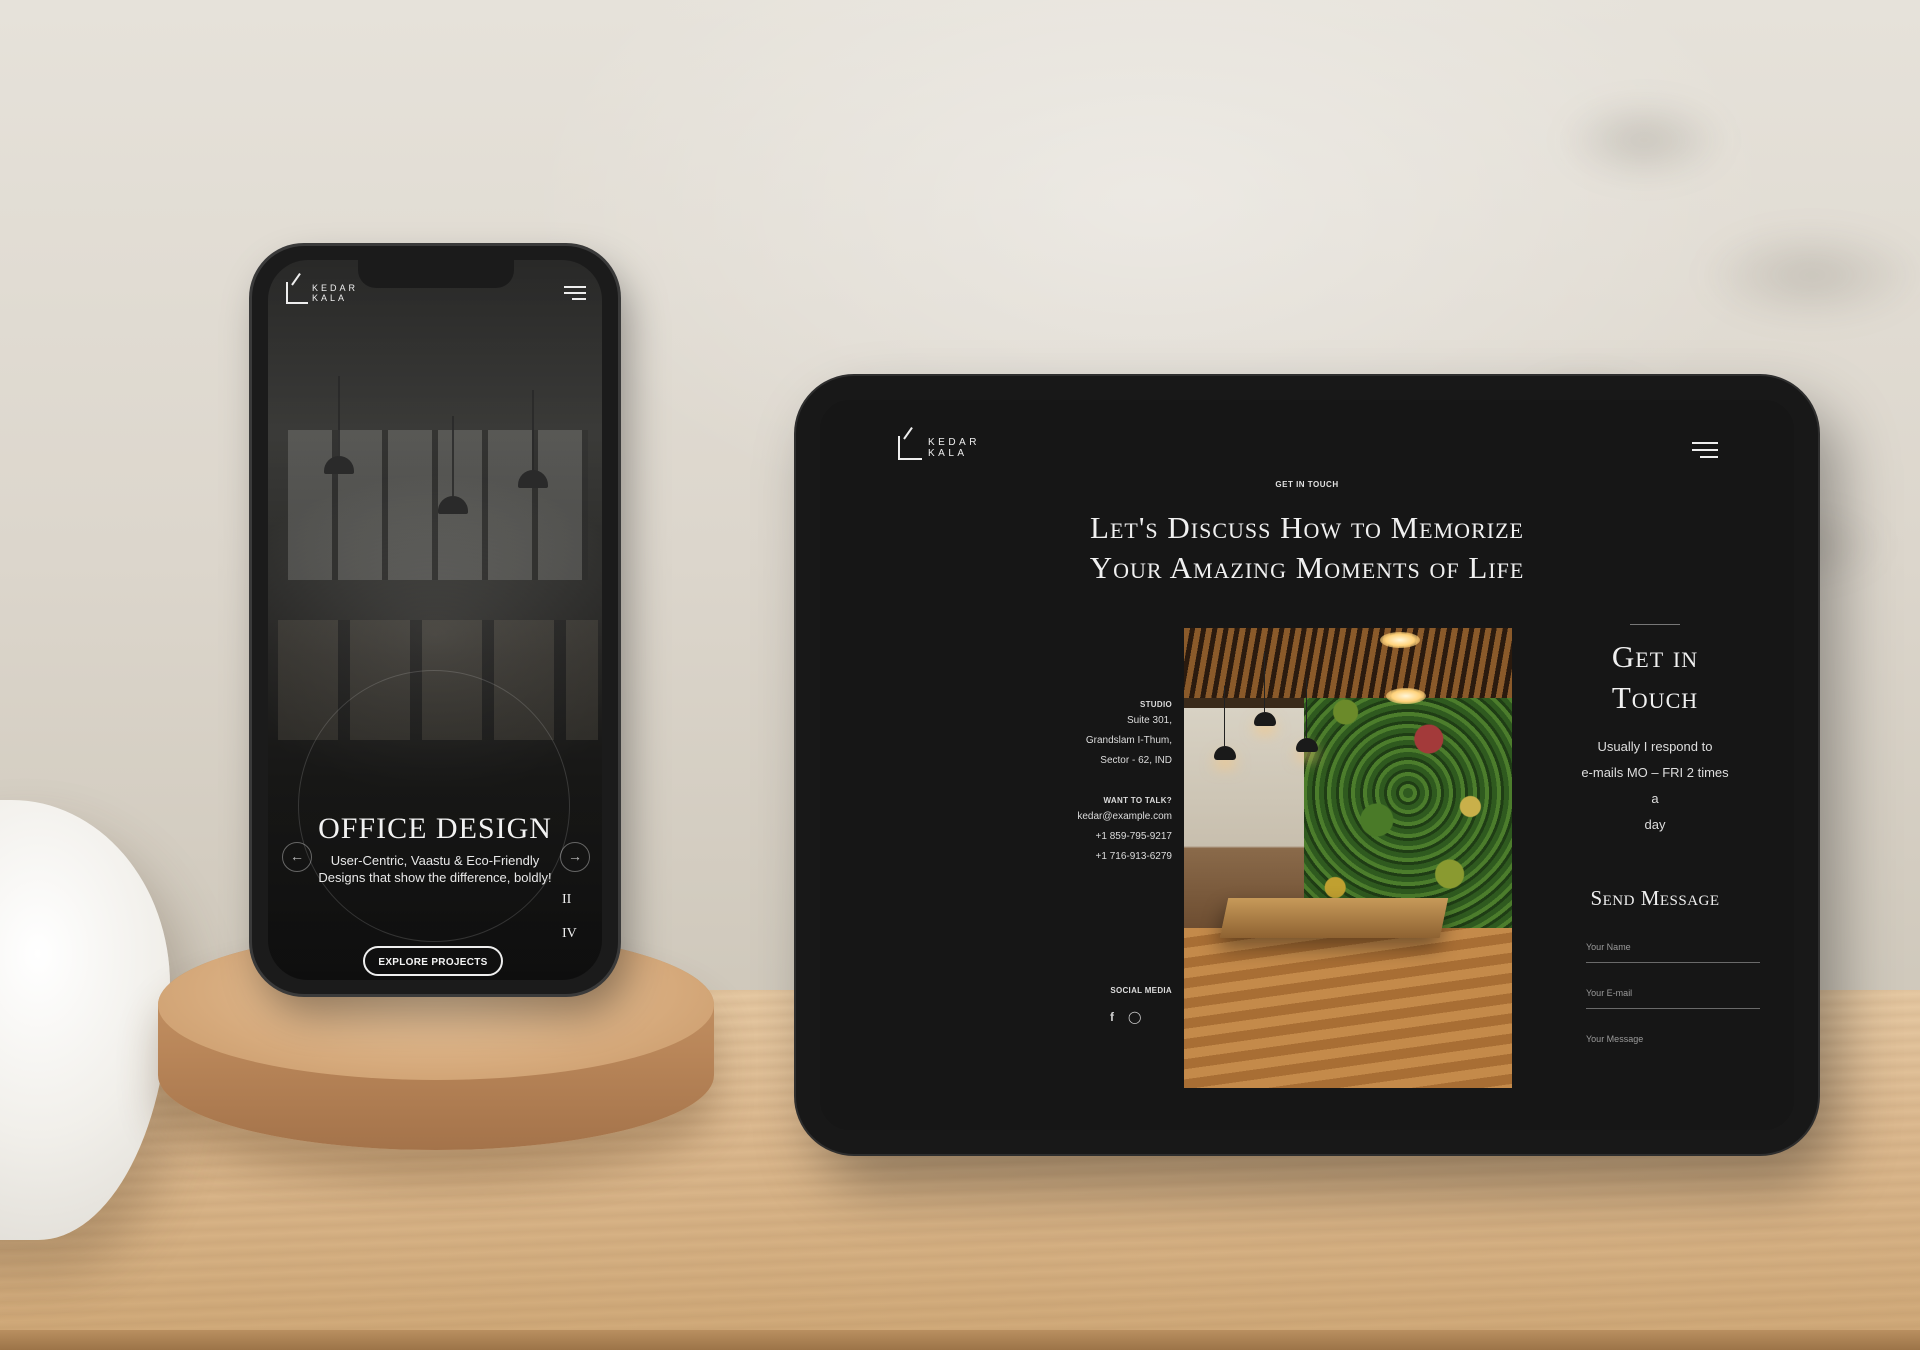 This screenshot has height=1350, width=1920. What do you see at coordinates (435, 828) in the screenshot?
I see `hero-title: OFFICE DESIGN` at bounding box center [435, 828].